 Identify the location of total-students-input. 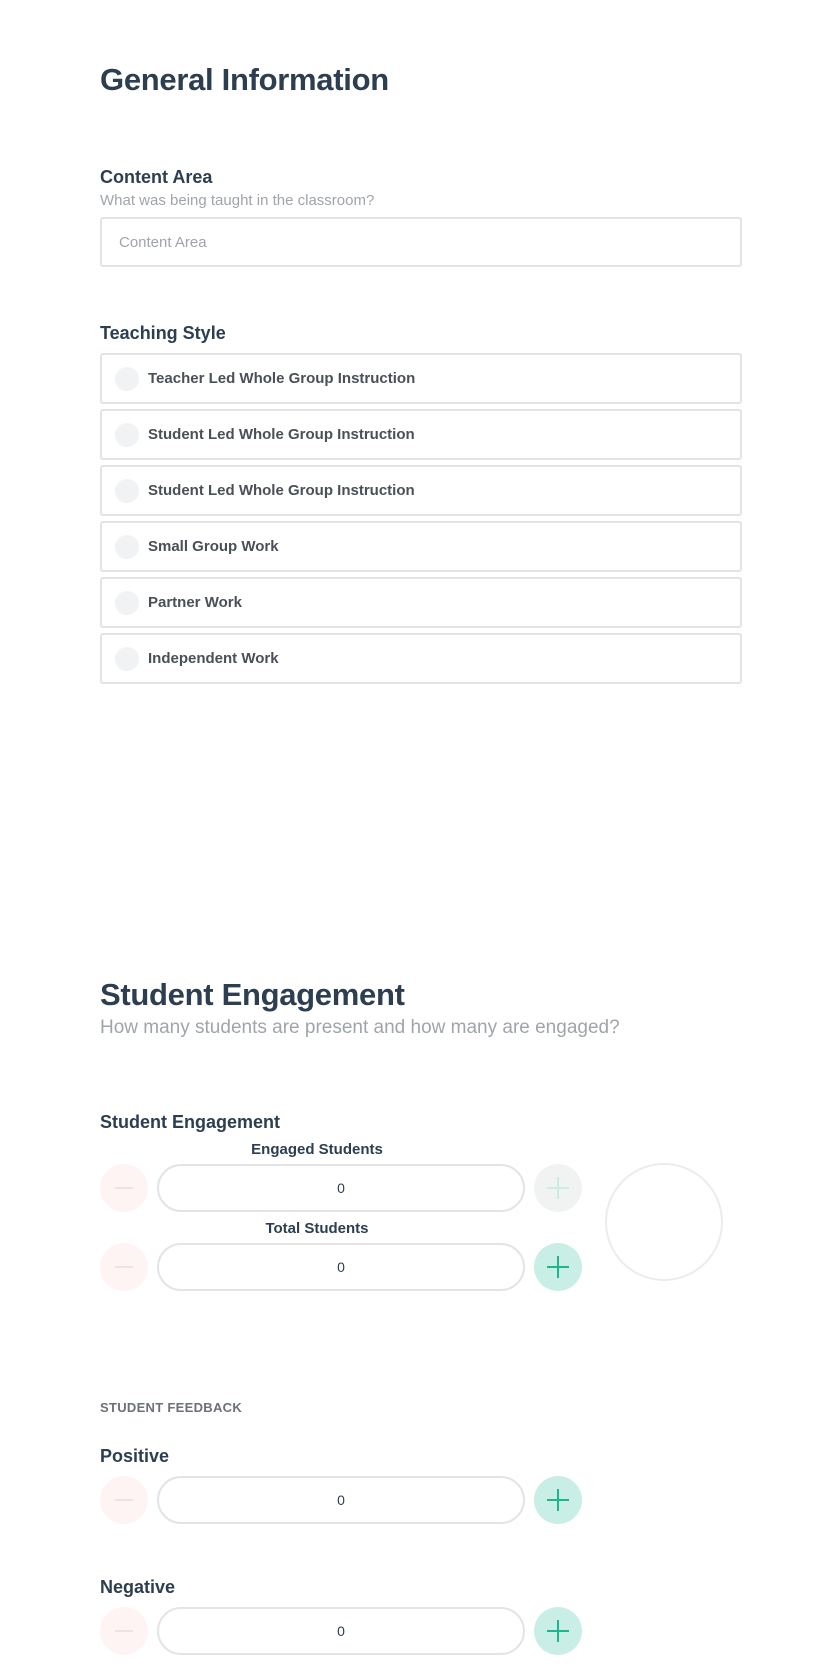
(341, 1267).